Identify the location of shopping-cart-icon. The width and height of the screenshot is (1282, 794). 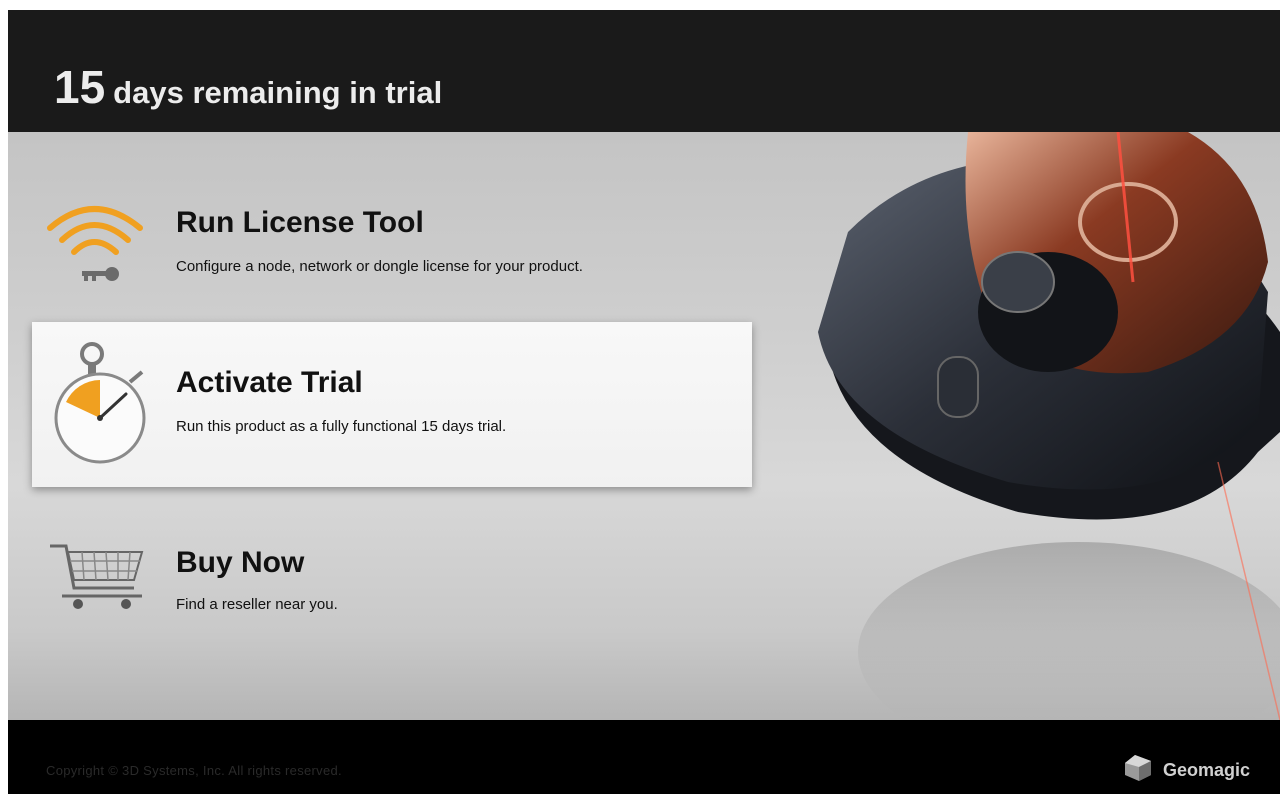
(96, 578).